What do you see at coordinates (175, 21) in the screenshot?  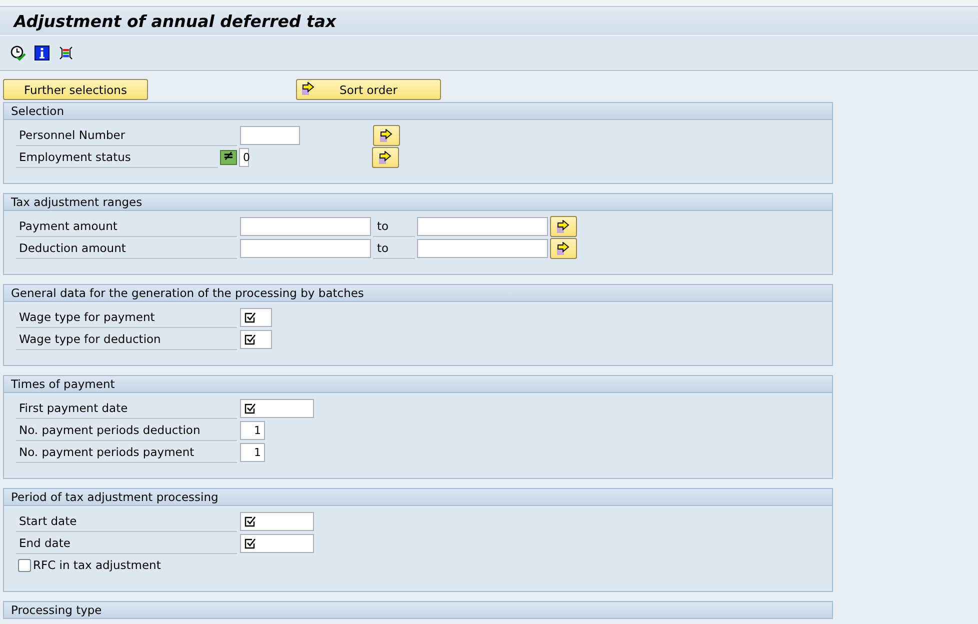 I see `window-title: Adjustment of annual deferred tax` at bounding box center [175, 21].